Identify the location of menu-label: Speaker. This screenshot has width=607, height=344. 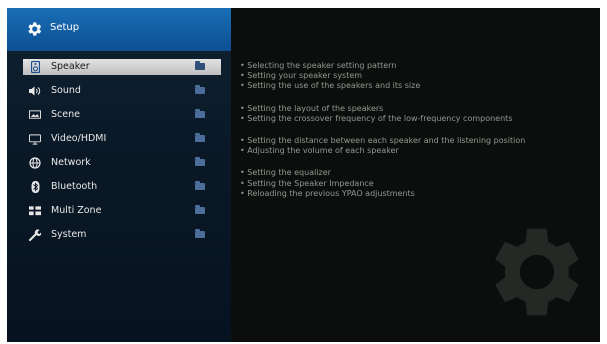
(70, 66).